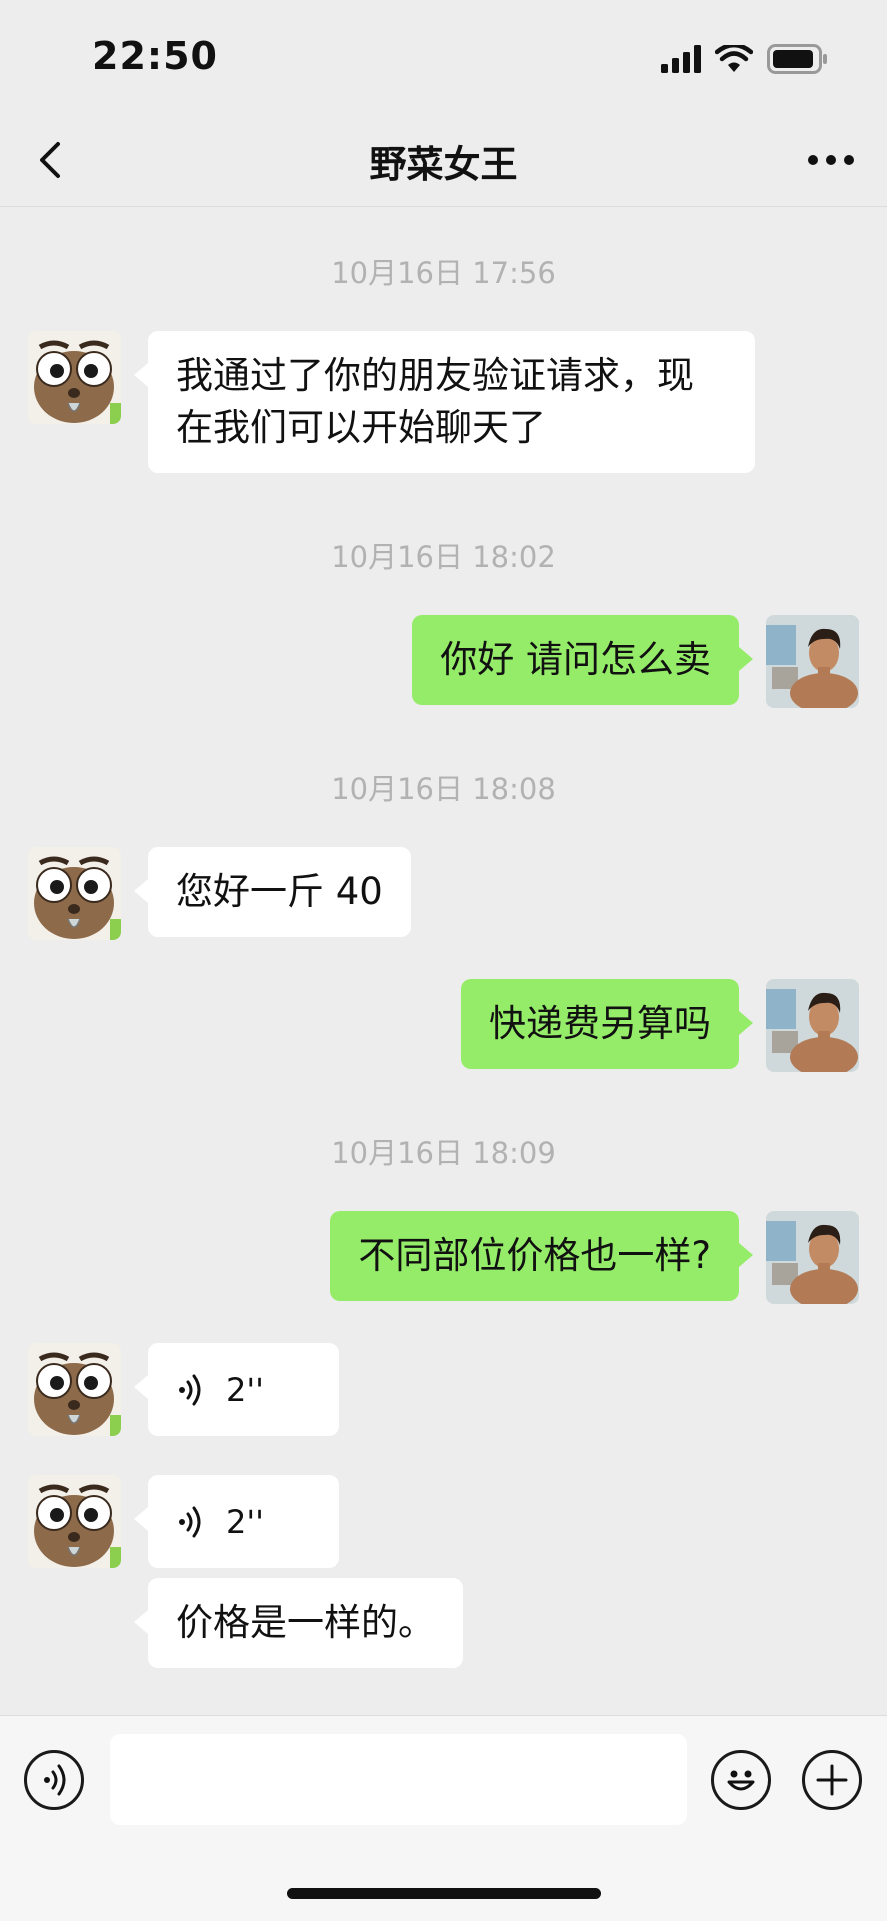 Image resolution: width=887 pixels, height=1921 pixels. What do you see at coordinates (398, 1779) in the screenshot?
I see `message-input` at bounding box center [398, 1779].